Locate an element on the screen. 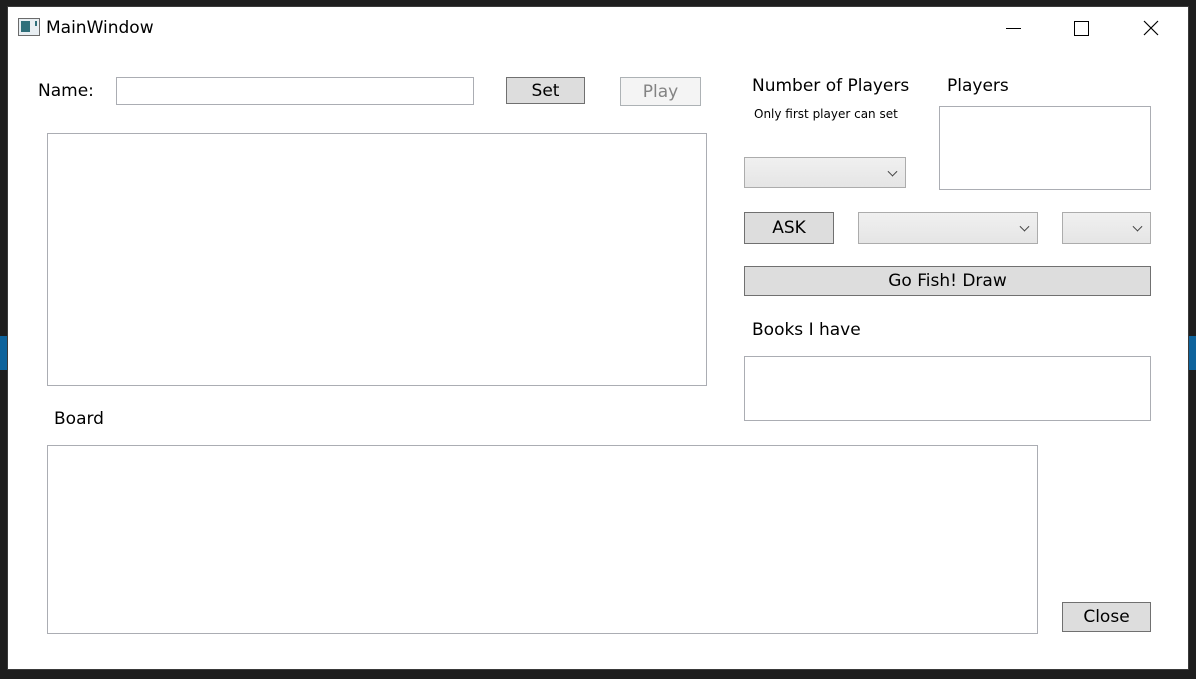 This screenshot has height=679, width=1196. background-tab-marker-right is located at coordinates (1192, 353).